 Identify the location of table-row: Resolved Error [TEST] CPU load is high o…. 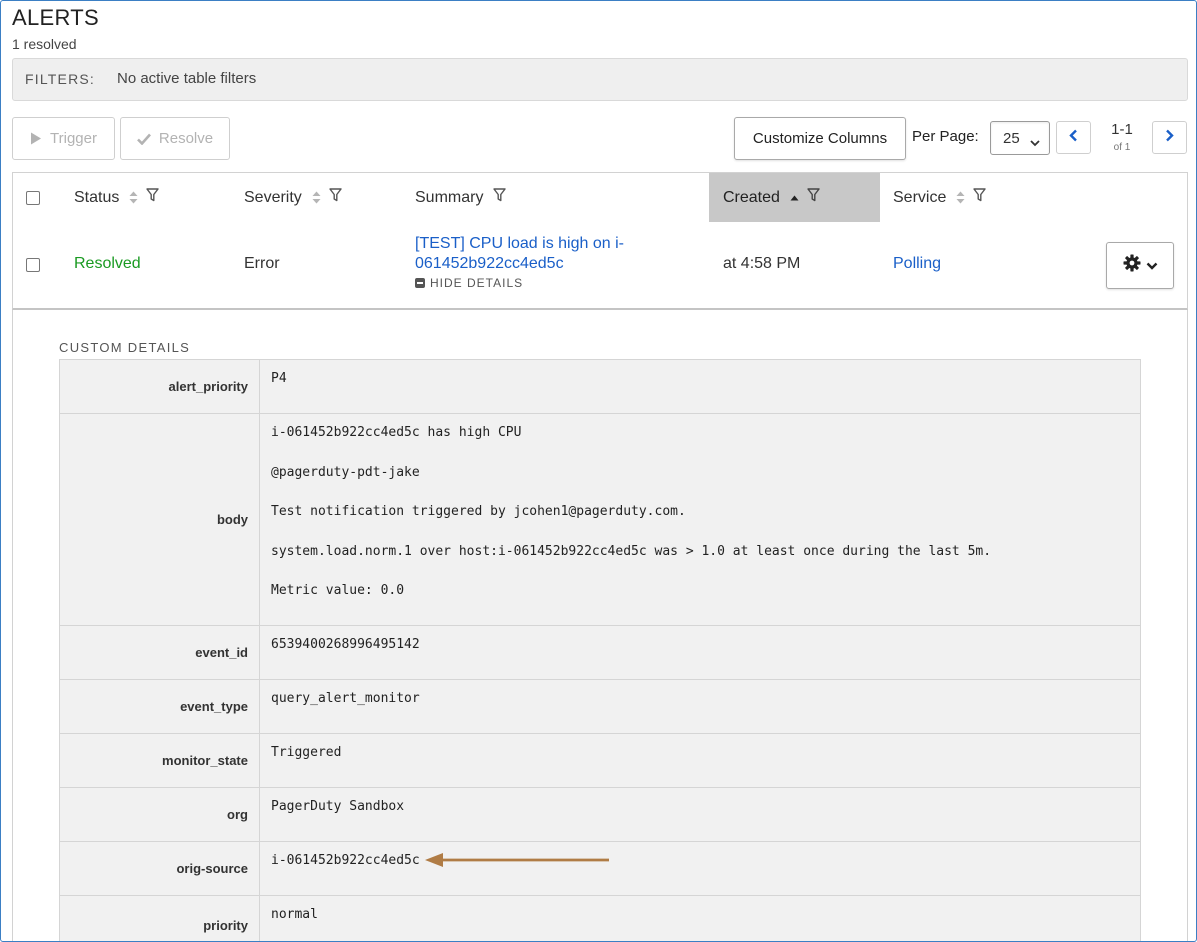
(600, 266).